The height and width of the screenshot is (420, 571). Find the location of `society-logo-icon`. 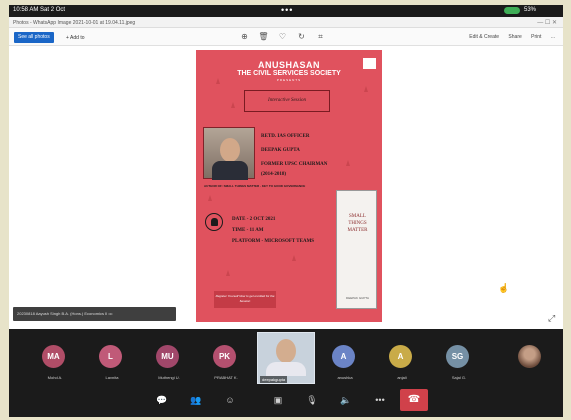

society-logo-icon is located at coordinates (369, 63).